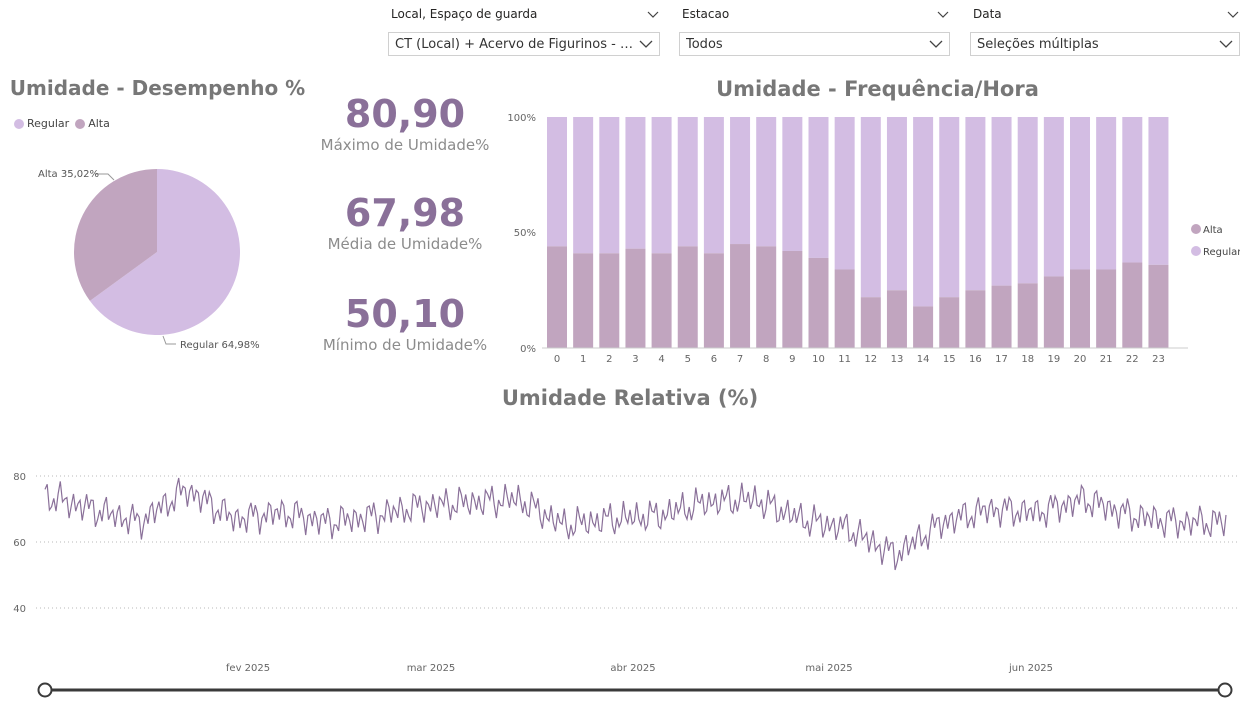 This screenshot has height=702, width=1240. I want to click on slicer-estacao-dropdown: Todos, so click(814, 44).